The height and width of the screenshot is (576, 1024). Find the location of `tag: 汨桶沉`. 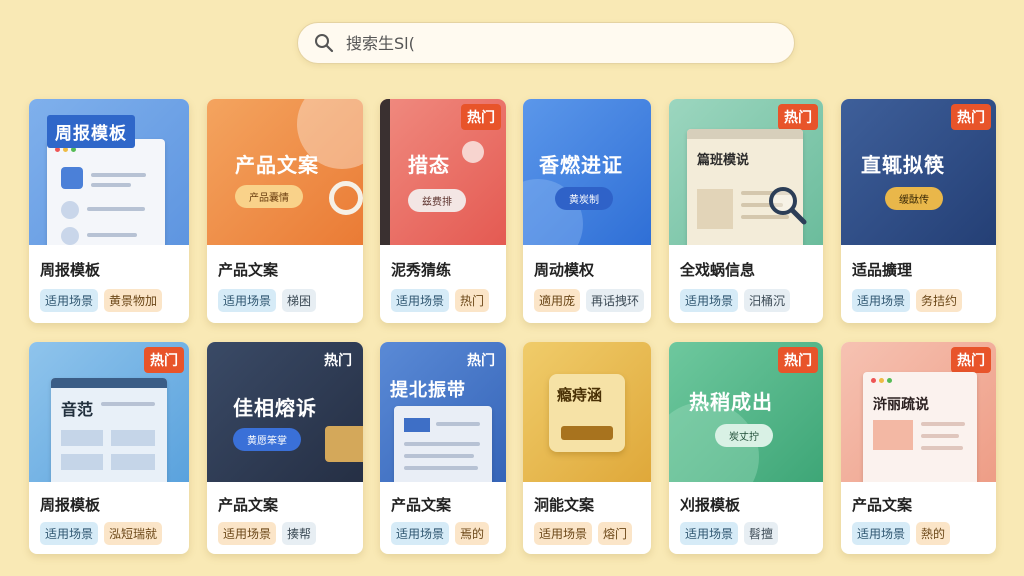

tag: 汨桶沉 is located at coordinates (767, 300).